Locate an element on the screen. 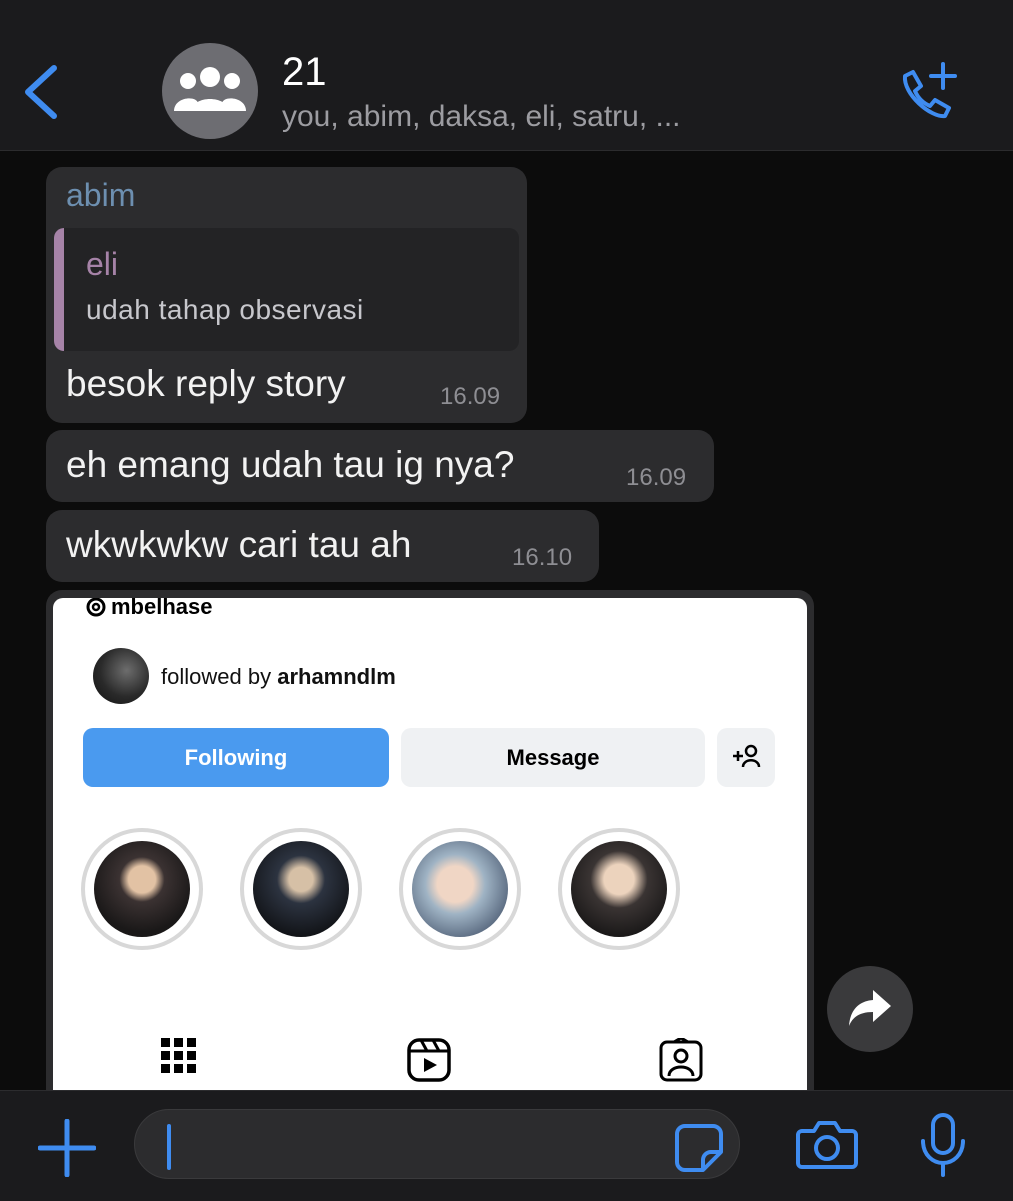  forward-button is located at coordinates (870, 1009).